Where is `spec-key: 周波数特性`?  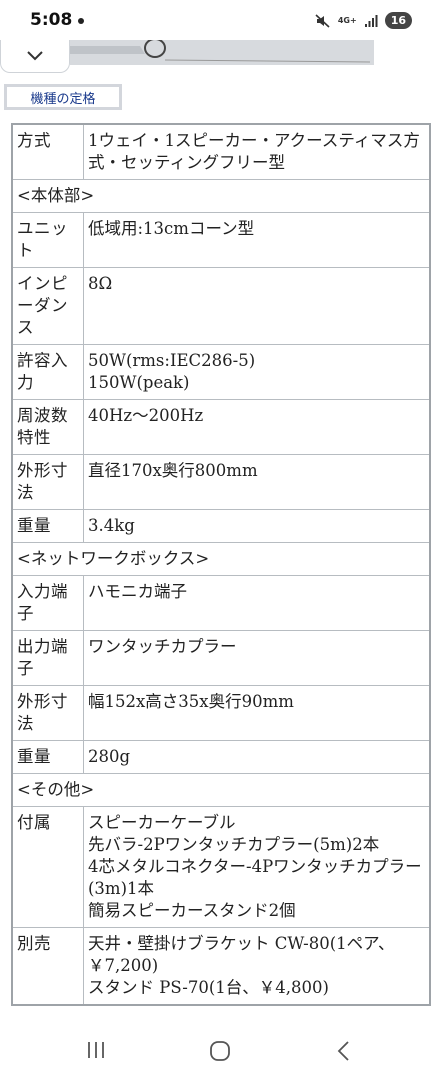 spec-key: 周波数特性 is located at coordinates (47, 427).